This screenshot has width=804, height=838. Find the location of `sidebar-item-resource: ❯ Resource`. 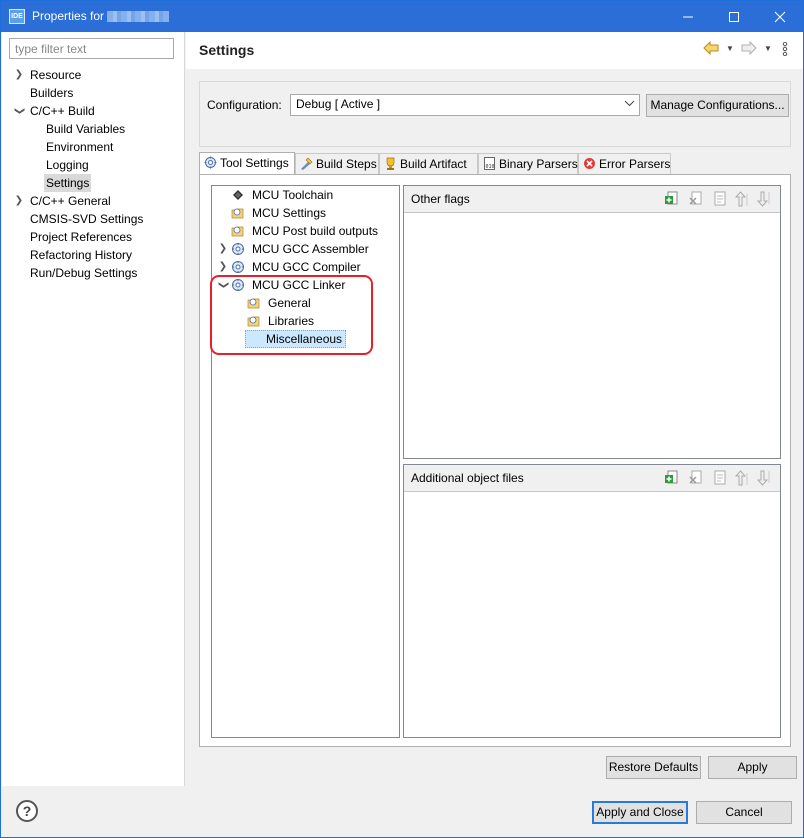

sidebar-item-resource: ❯ Resource is located at coordinates (93, 75).